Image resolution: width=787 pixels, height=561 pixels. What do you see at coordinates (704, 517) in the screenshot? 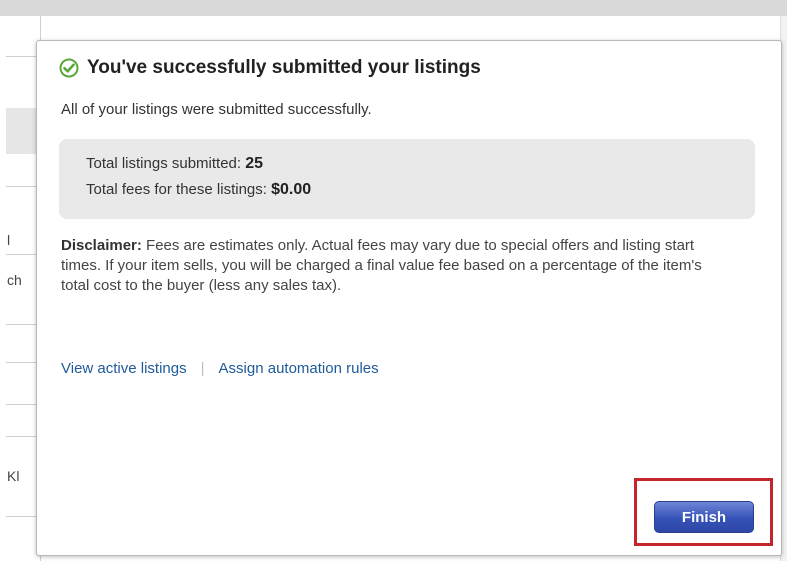
I see `finish-button: Finish` at bounding box center [704, 517].